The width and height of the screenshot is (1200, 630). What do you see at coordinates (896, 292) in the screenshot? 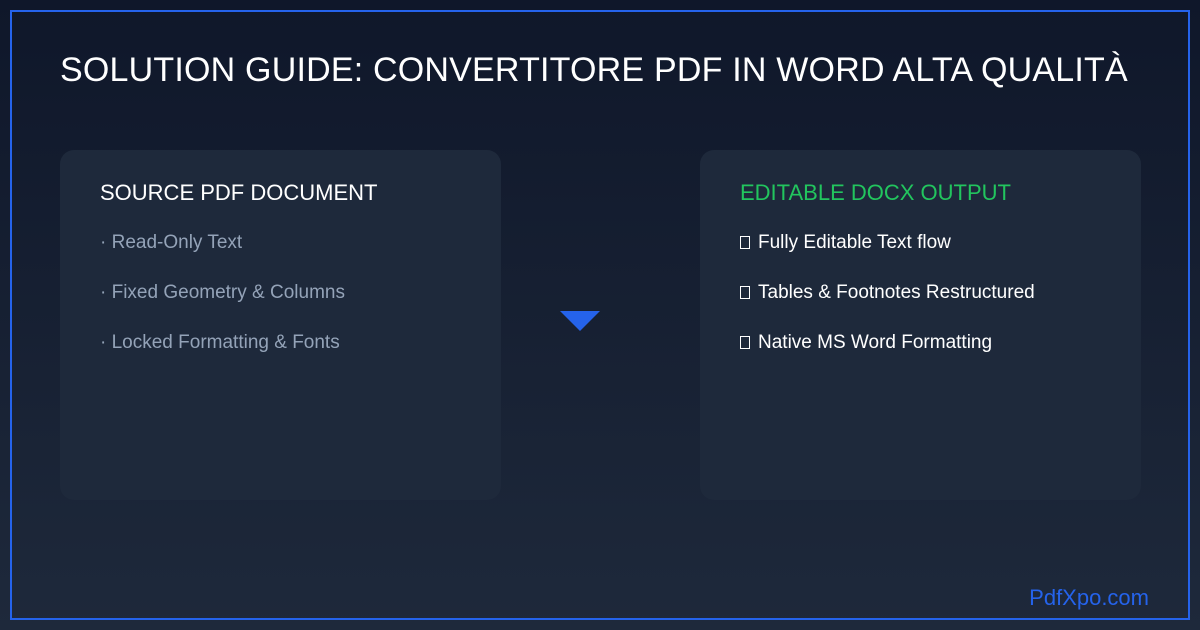
I see `output-item-label: Tables & Footnotes Restructured` at bounding box center [896, 292].